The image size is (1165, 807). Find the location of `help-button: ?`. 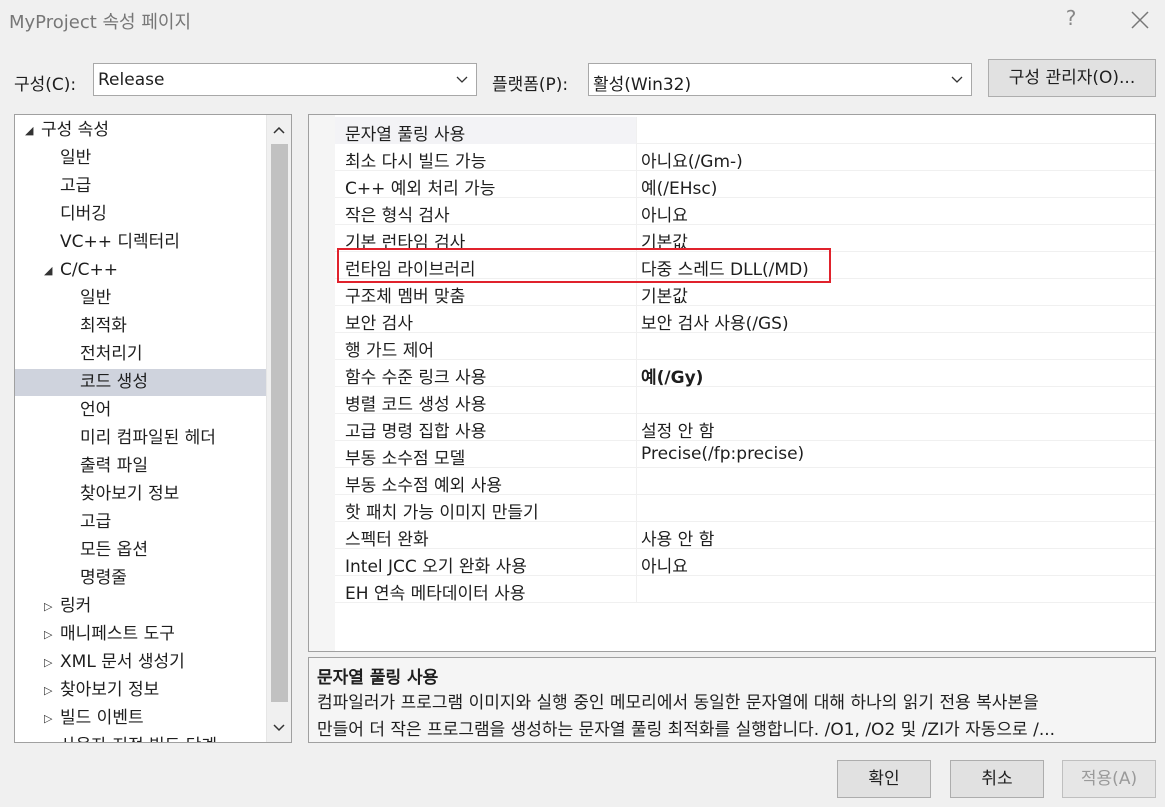

help-button: ? is located at coordinates (1071, 18).